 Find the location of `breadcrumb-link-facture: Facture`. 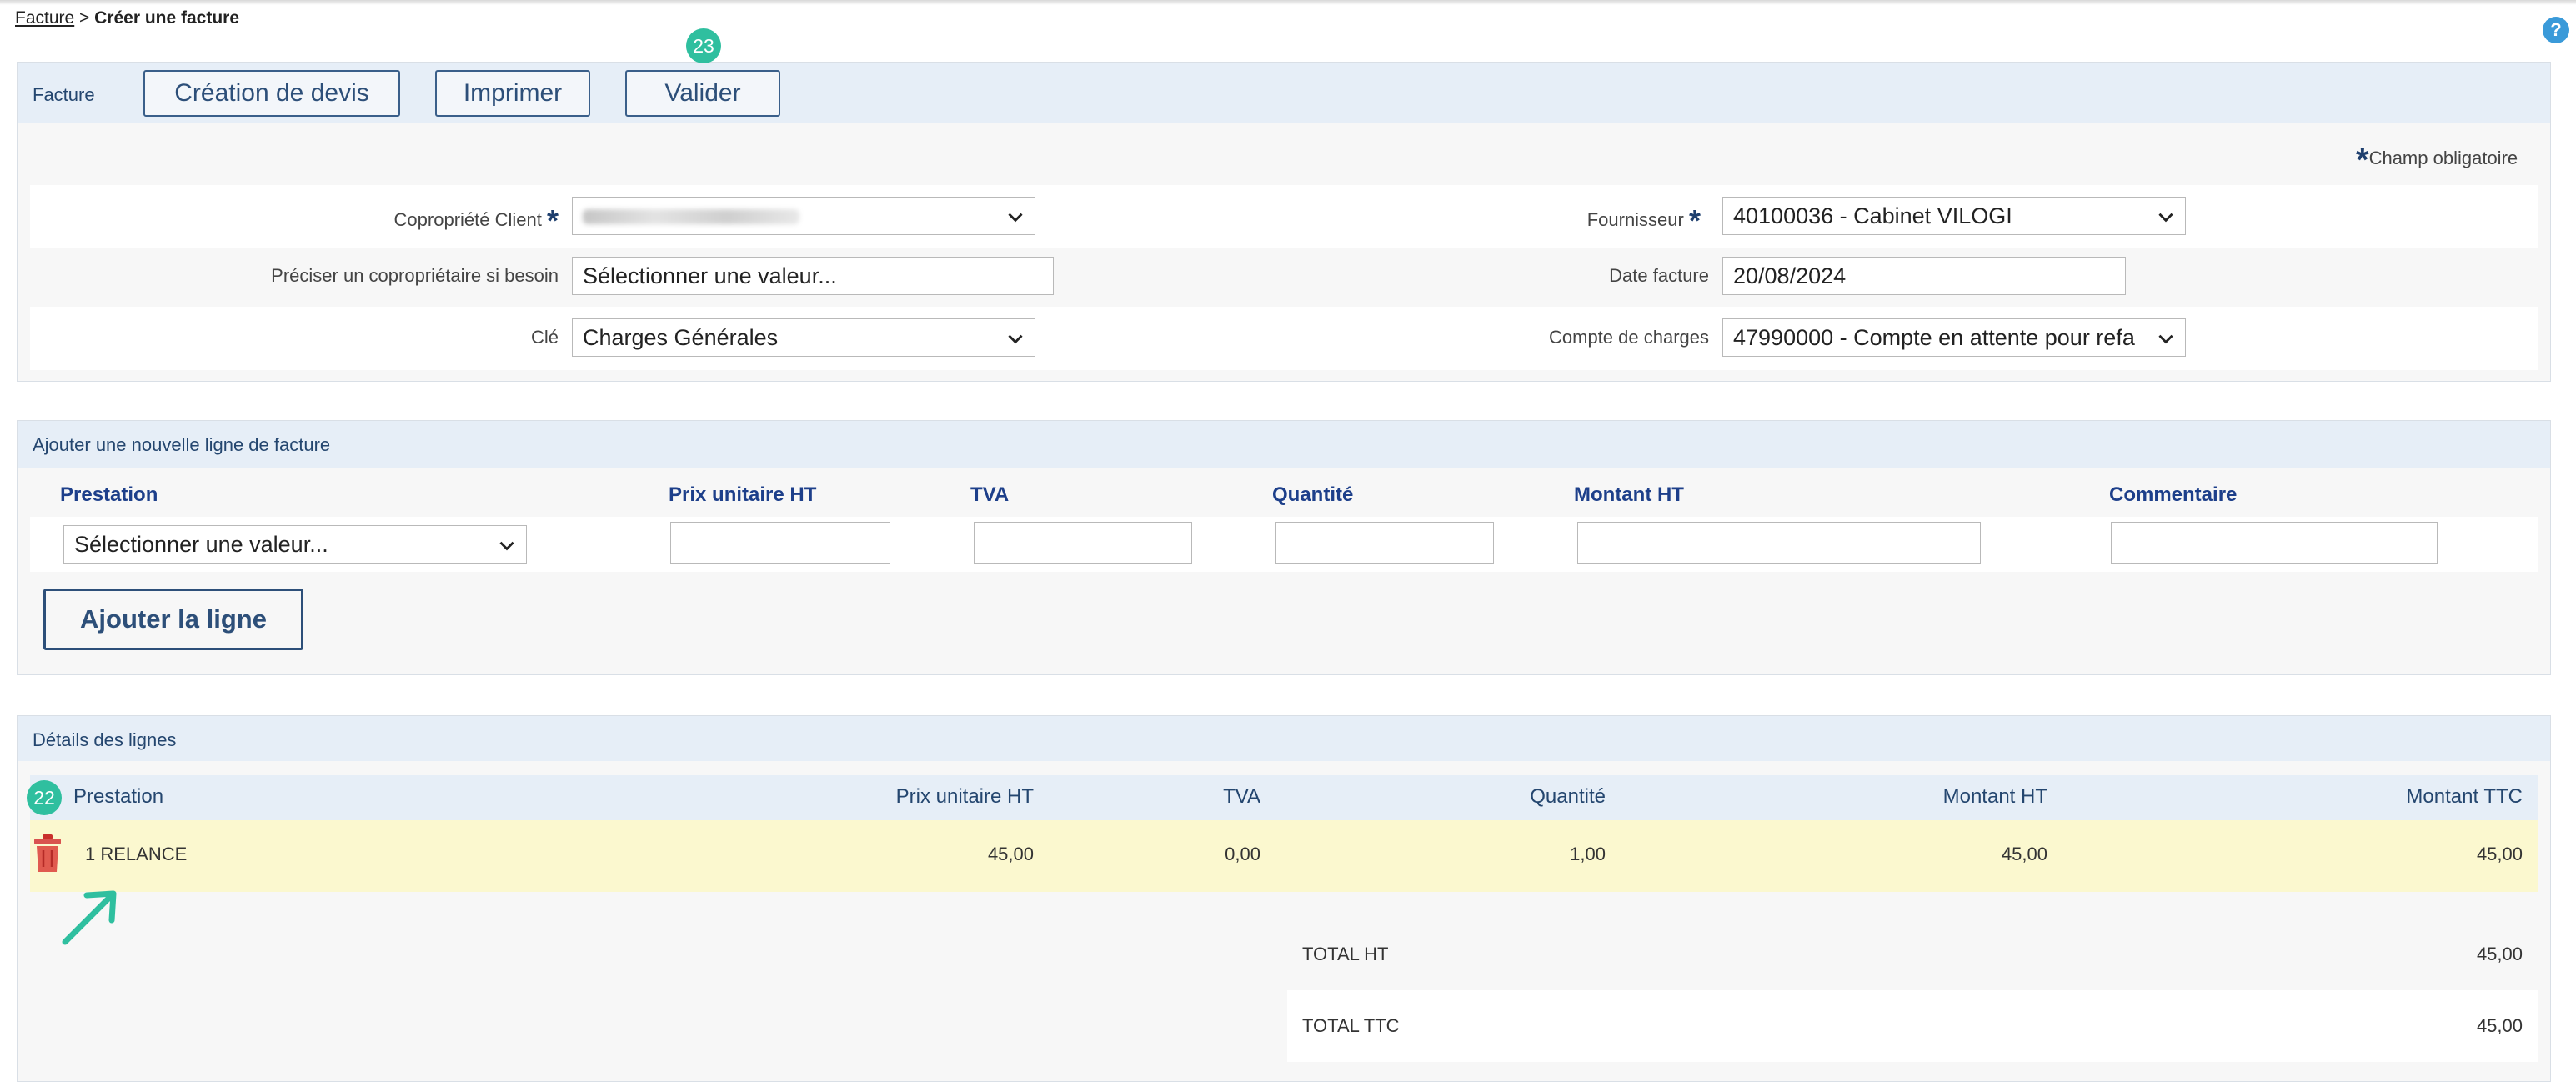

breadcrumb-link-facture: Facture is located at coordinates (44, 18).